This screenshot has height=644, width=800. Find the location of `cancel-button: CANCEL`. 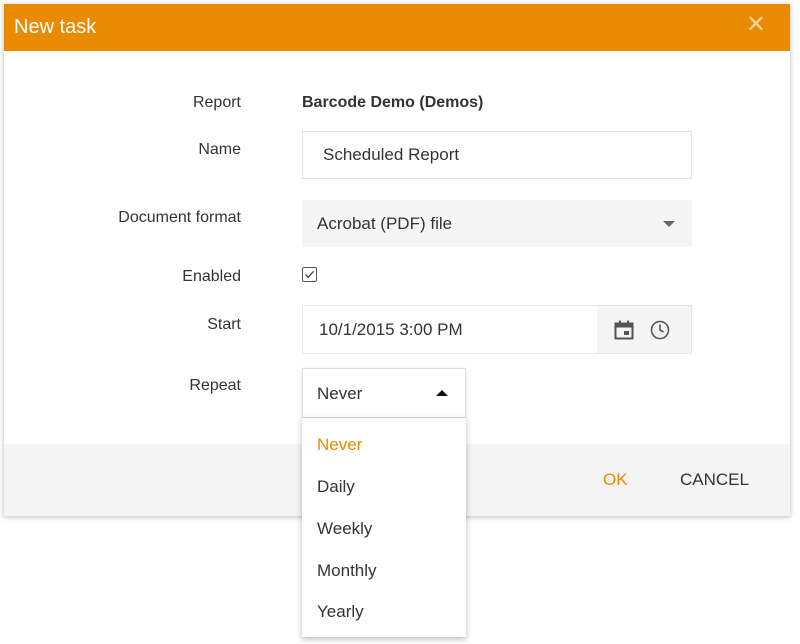

cancel-button: CANCEL is located at coordinates (714, 480).